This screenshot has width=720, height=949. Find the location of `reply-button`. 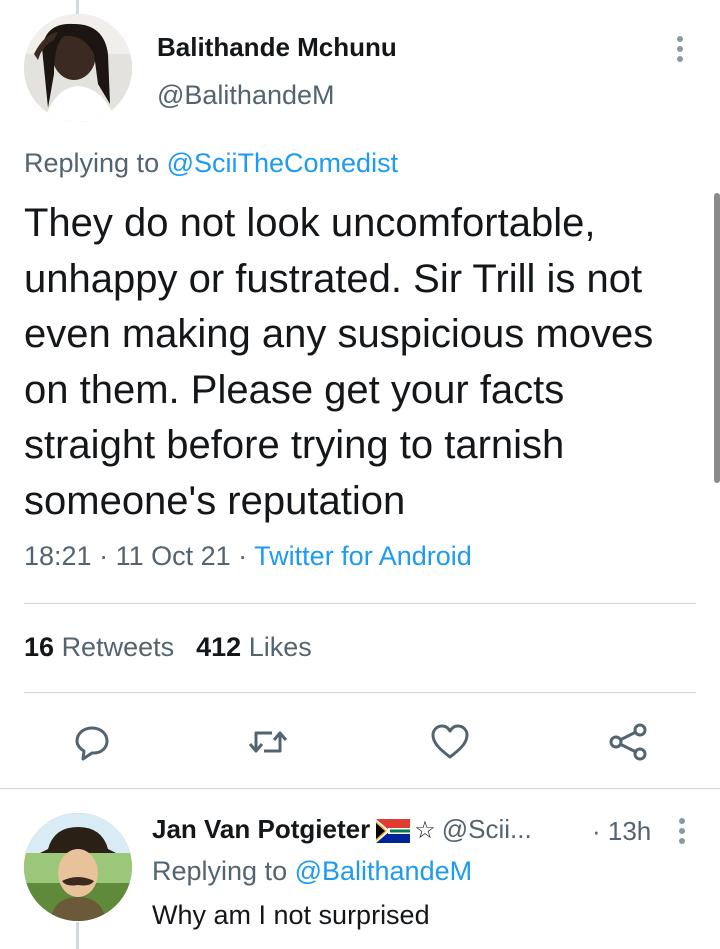

reply-button is located at coordinates (92, 742).